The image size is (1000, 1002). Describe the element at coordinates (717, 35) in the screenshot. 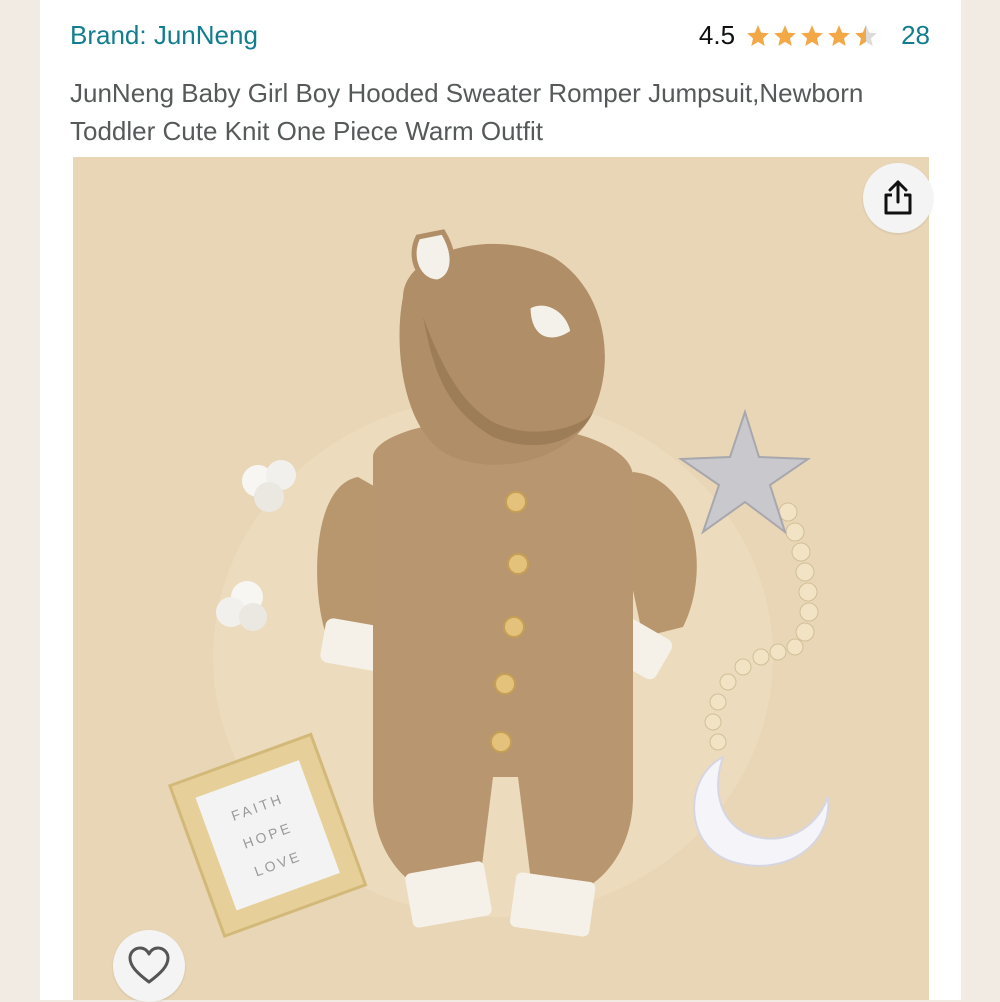

I see `rating-value: 4.5` at that location.